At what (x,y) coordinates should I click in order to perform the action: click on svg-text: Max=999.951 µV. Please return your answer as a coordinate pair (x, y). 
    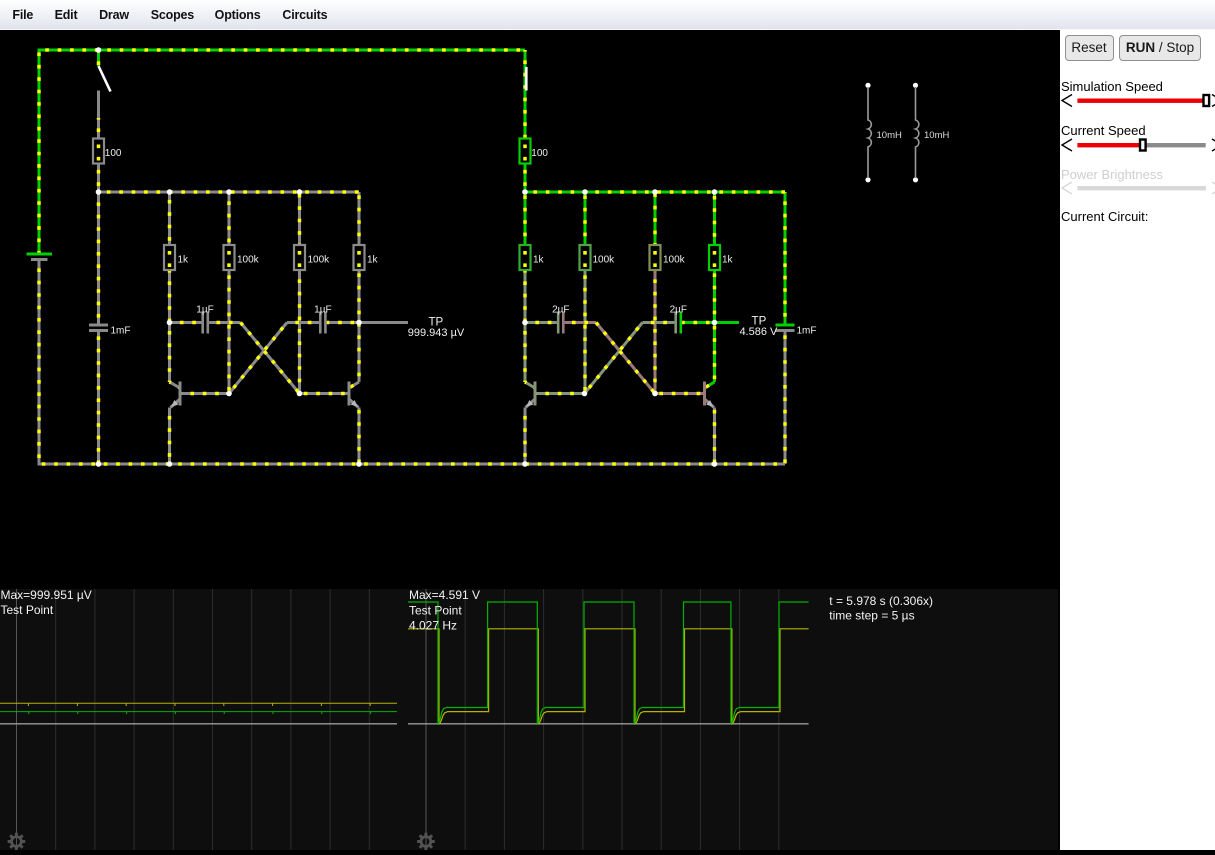
    Looking at the image, I should click on (46, 595).